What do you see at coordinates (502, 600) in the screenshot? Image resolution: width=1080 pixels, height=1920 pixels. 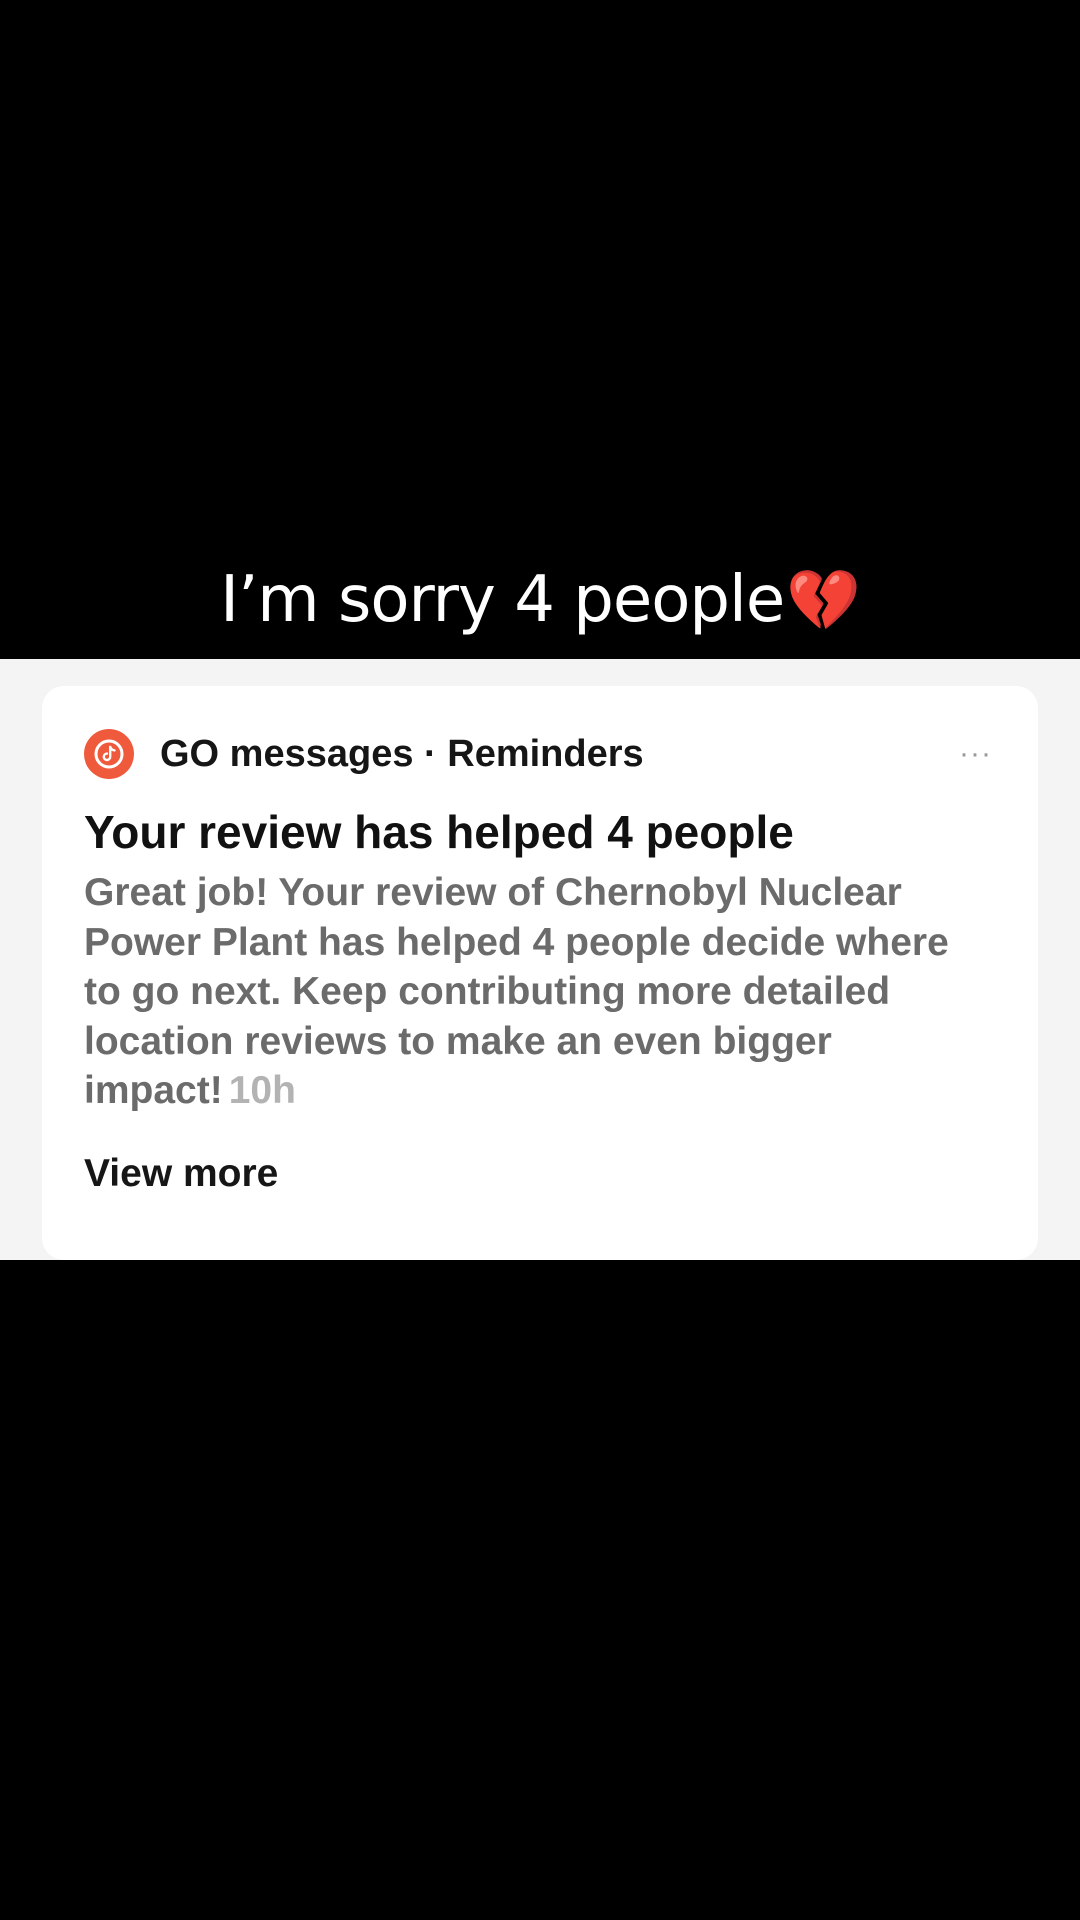 I see `caption-text: I’m sorry 4 people` at bounding box center [502, 600].